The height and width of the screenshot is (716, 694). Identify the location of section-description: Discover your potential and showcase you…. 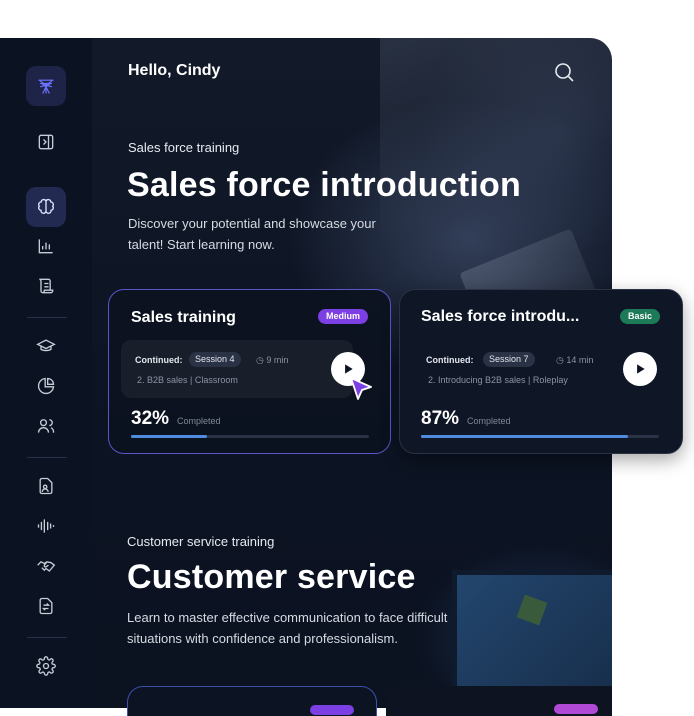
(252, 234).